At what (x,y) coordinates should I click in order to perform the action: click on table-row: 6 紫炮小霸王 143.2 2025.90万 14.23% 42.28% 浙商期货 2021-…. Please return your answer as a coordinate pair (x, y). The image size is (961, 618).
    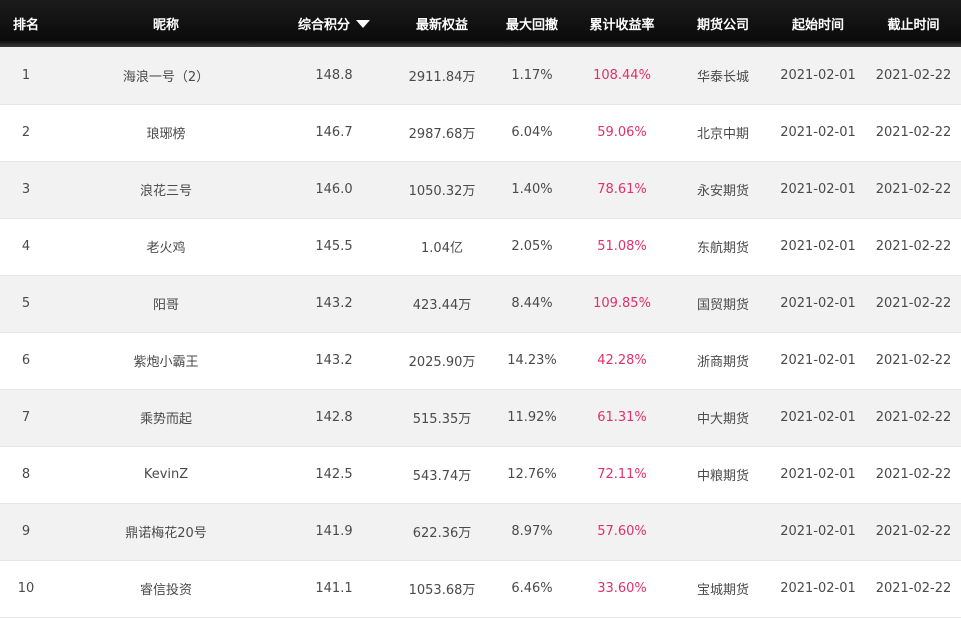
    Looking at the image, I should click on (480, 360).